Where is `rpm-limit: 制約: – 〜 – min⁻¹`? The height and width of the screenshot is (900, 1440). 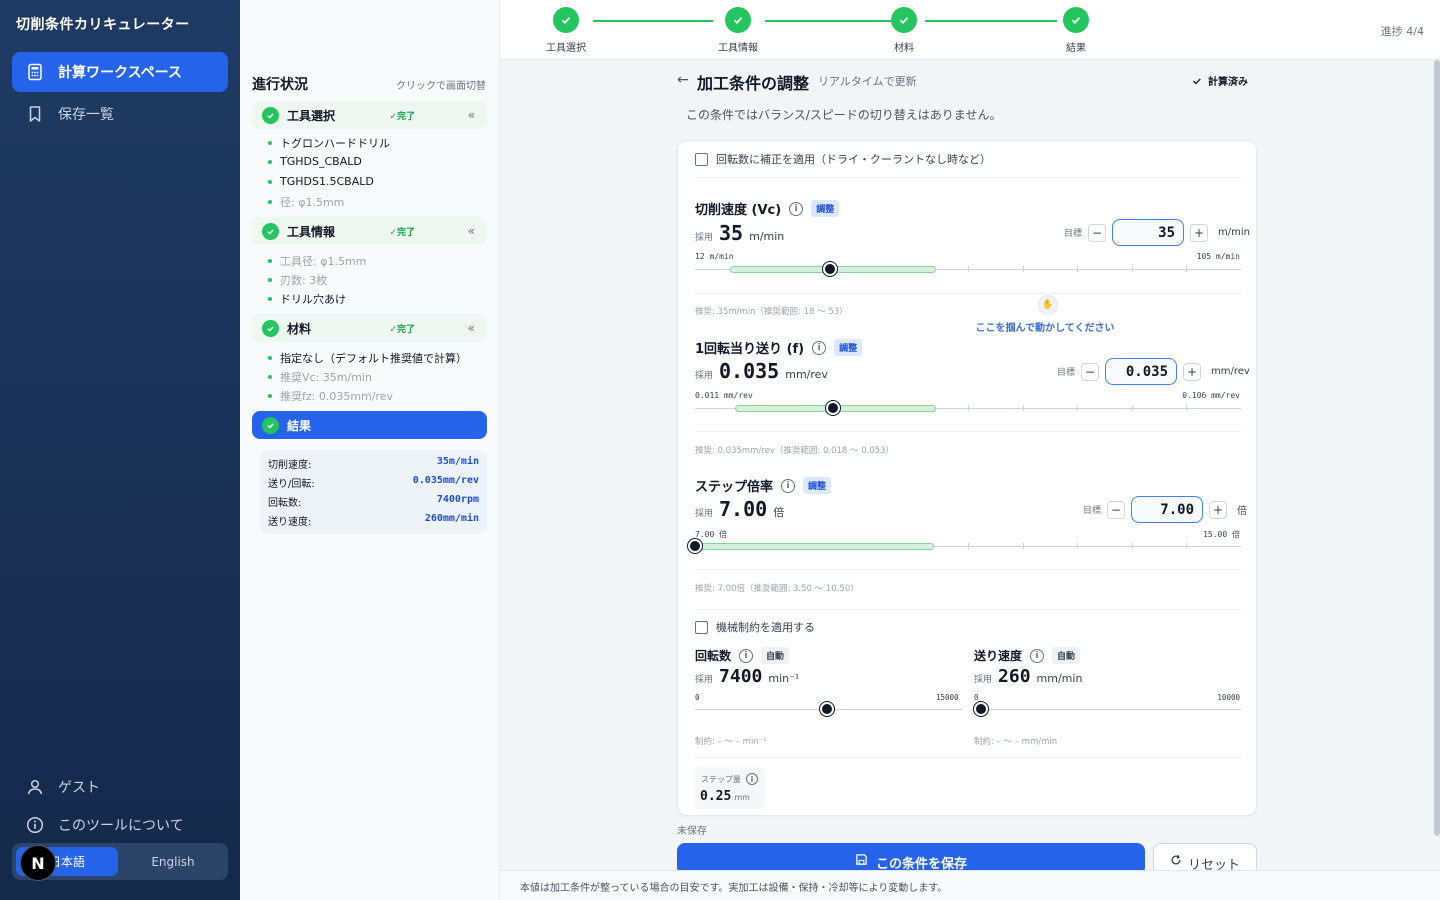 rpm-limit: 制約: – 〜 – min⁻¹ is located at coordinates (731, 742).